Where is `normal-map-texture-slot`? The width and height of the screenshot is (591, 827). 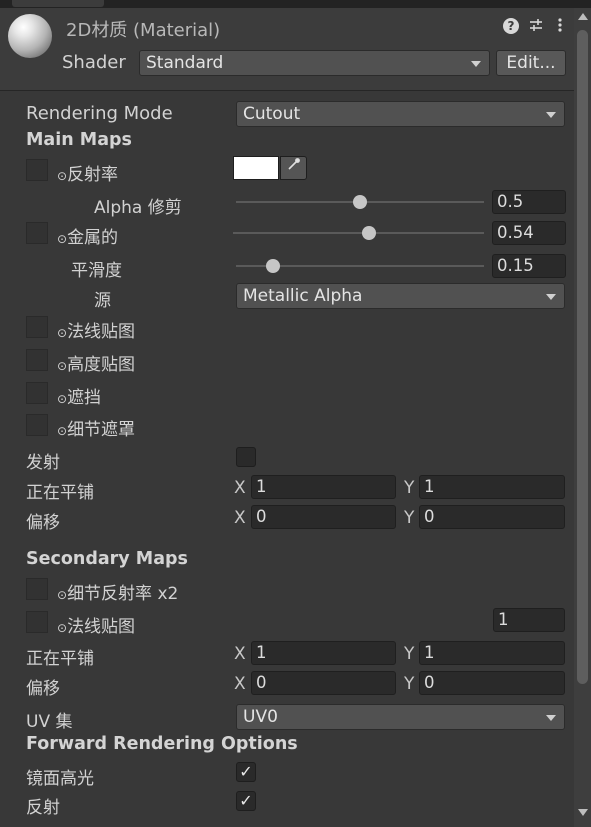
normal-map-texture-slot is located at coordinates (37, 327).